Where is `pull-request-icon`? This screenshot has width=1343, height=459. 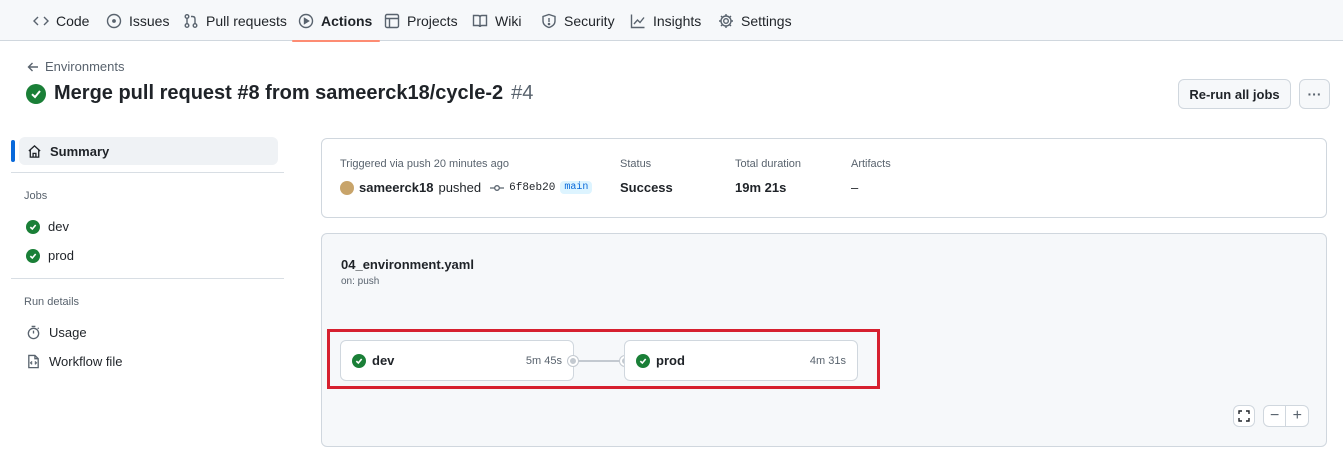 pull-request-icon is located at coordinates (191, 20).